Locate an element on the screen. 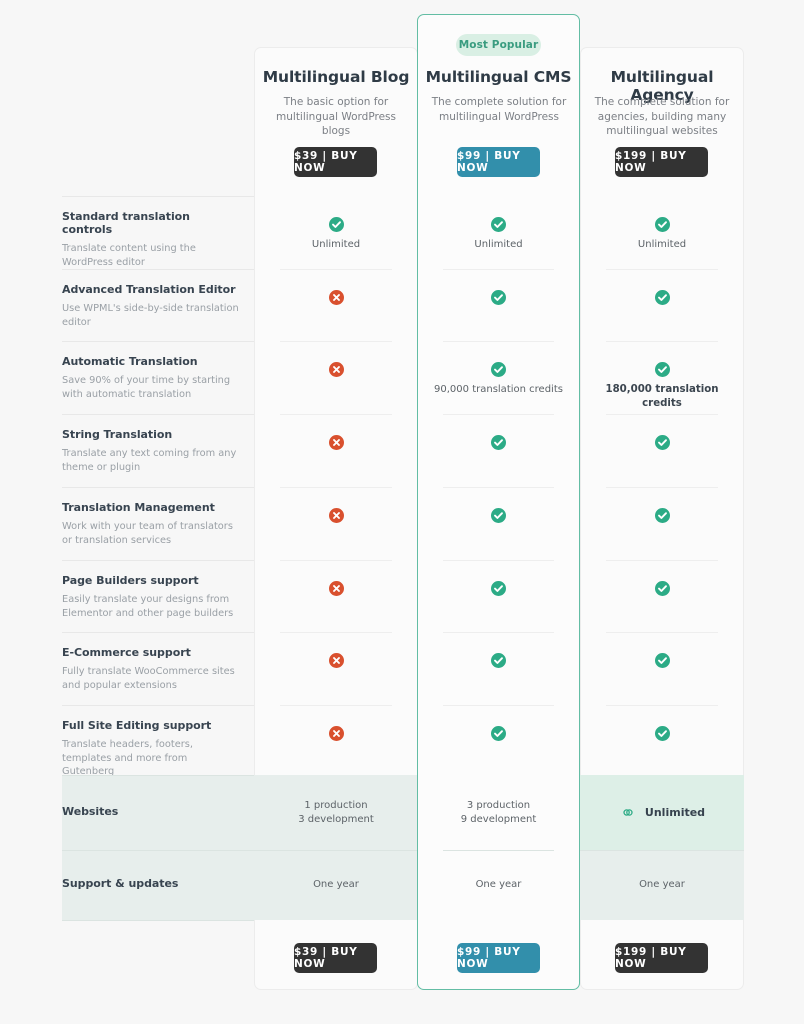 This screenshot has width=804, height=1024. feature-title: Page Builders support is located at coordinates (130, 580).